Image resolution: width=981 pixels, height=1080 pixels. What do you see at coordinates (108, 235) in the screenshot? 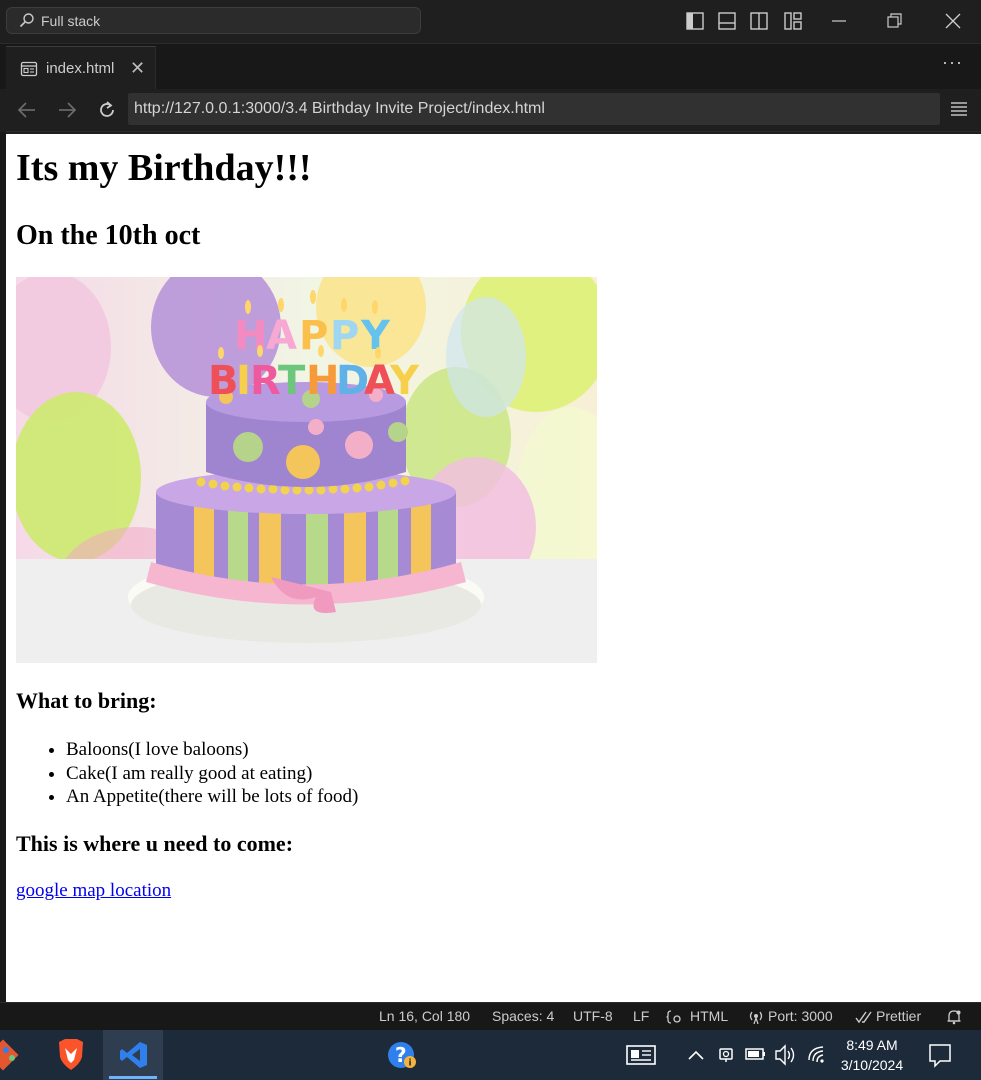
I see `birthday-date-heading: On the 10th oct` at bounding box center [108, 235].